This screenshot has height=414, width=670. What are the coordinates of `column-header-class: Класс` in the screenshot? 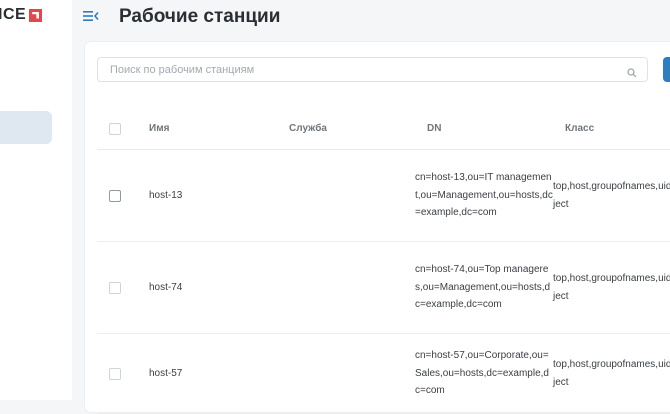 It's located at (611, 129).